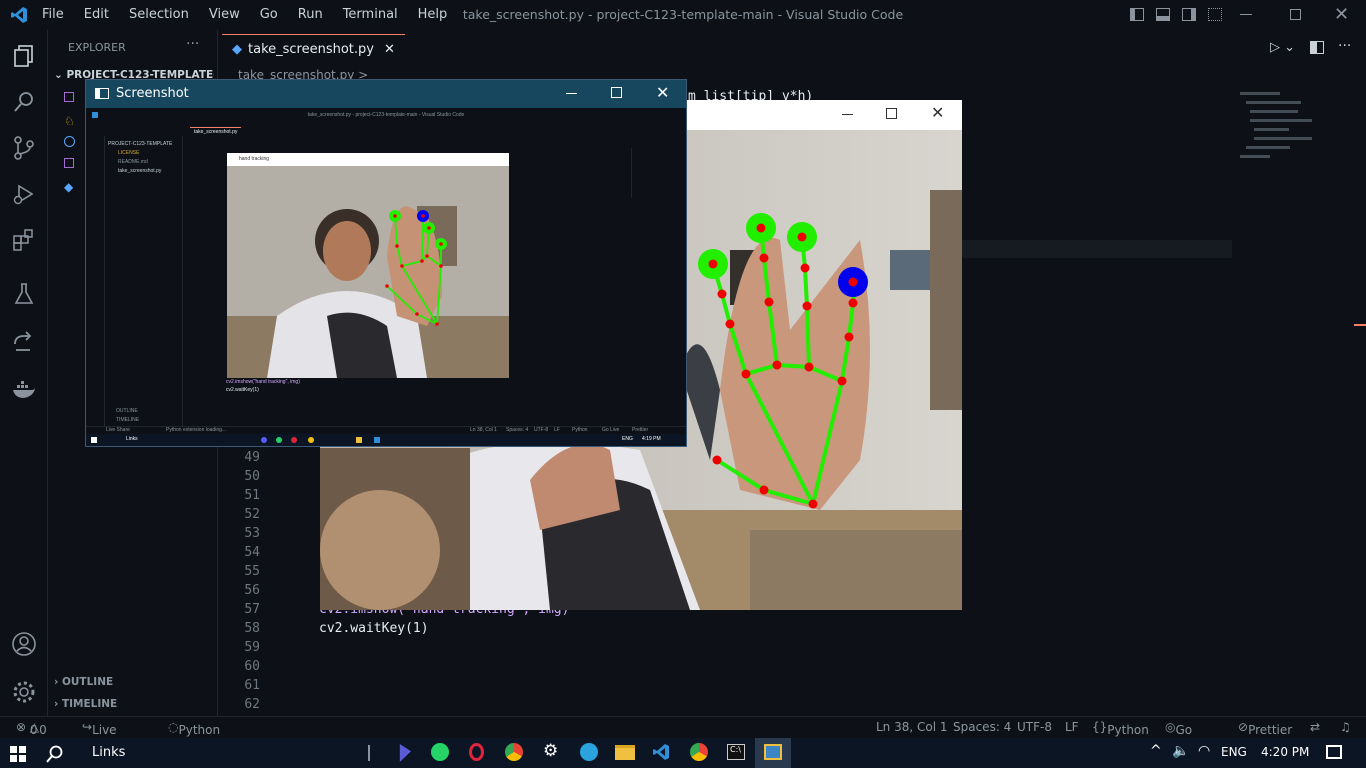  What do you see at coordinates (1295, 14) in the screenshot?
I see `restore-icon` at bounding box center [1295, 14].